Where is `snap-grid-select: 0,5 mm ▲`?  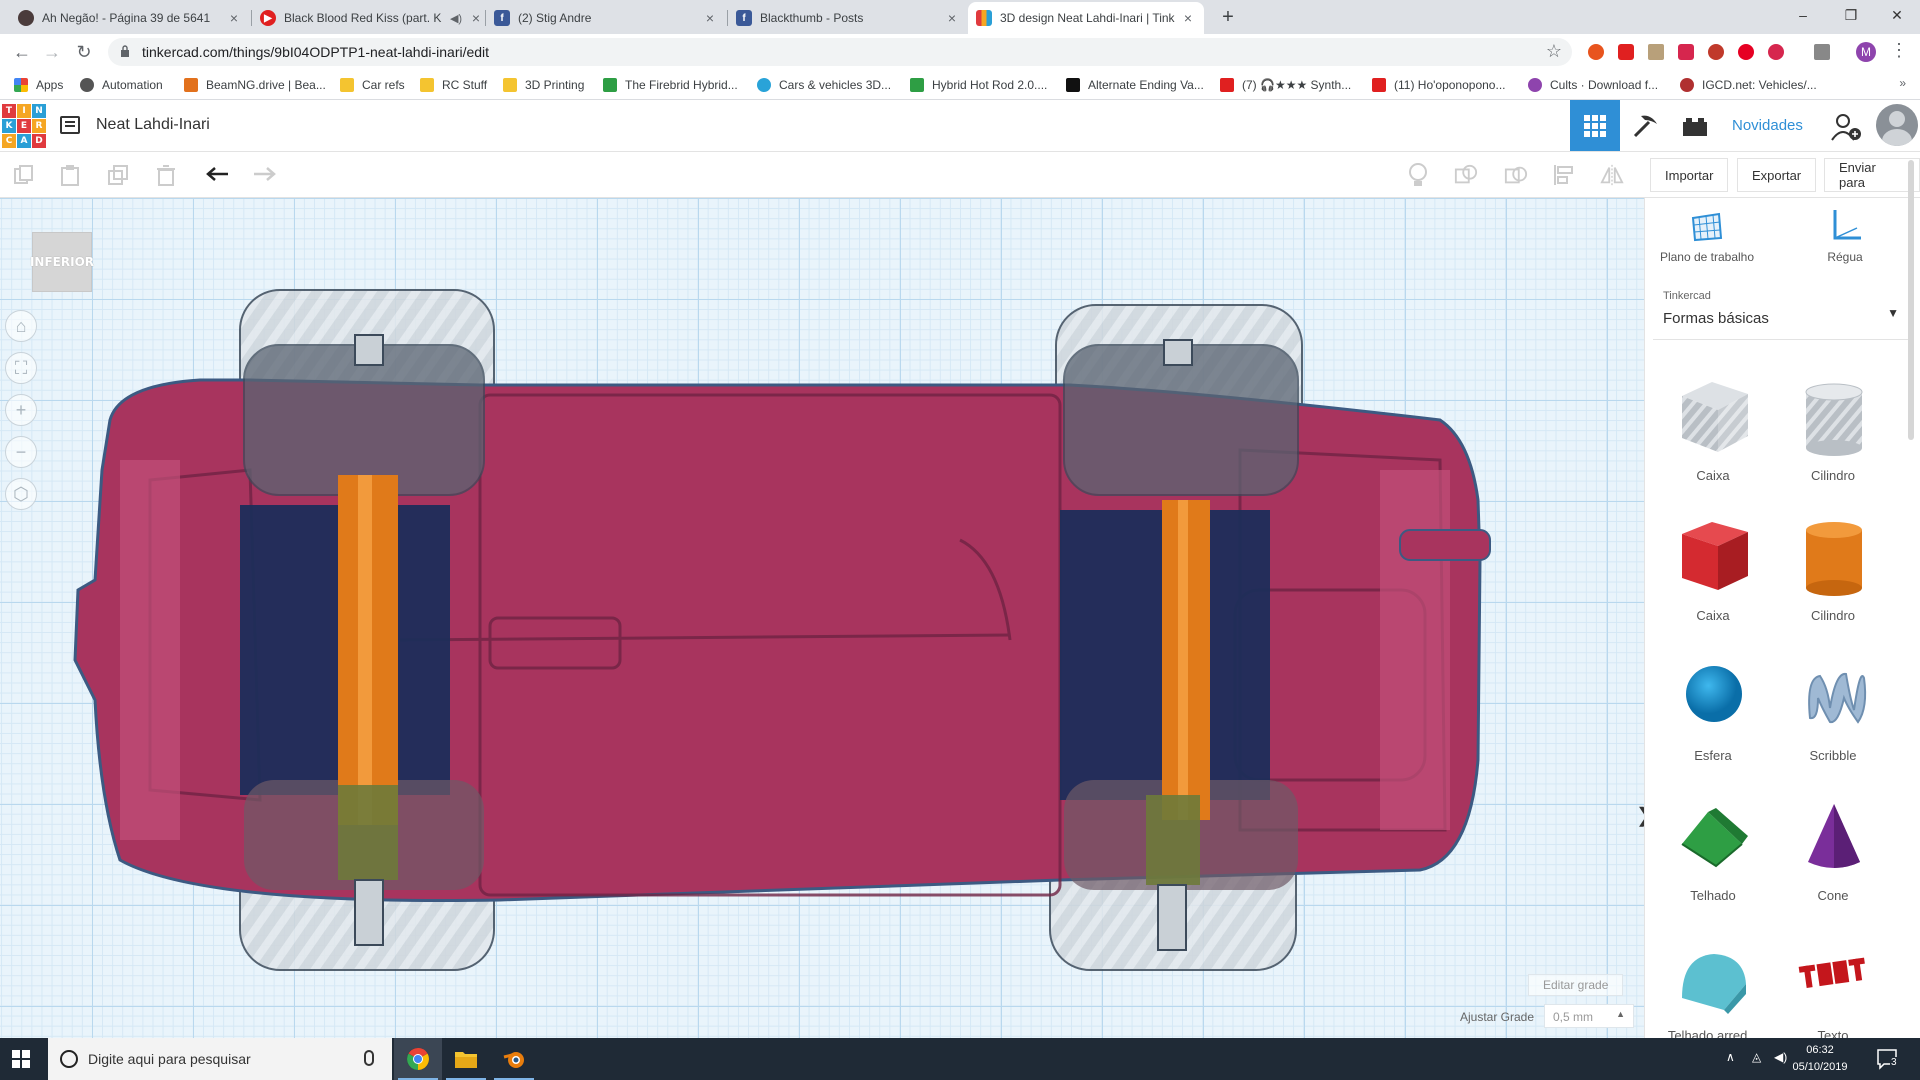
snap-grid-select: 0,5 mm ▲ is located at coordinates (1589, 1016).